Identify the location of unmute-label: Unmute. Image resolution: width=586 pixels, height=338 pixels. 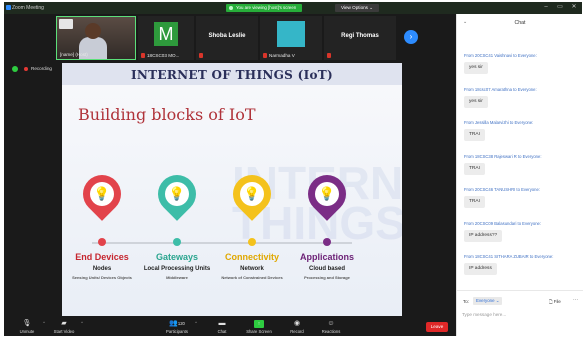
(27, 331).